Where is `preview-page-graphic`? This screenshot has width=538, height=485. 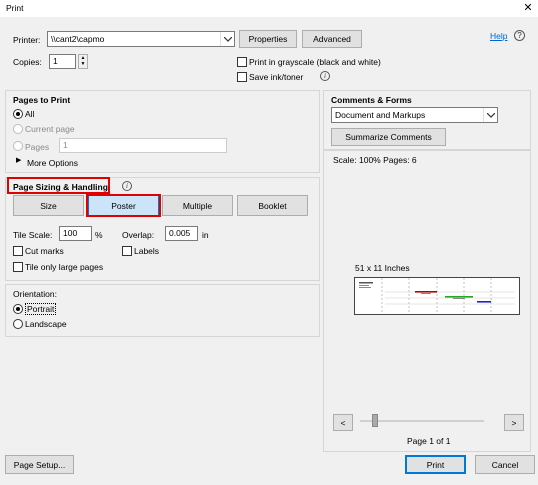
preview-page-graphic is located at coordinates (437, 296).